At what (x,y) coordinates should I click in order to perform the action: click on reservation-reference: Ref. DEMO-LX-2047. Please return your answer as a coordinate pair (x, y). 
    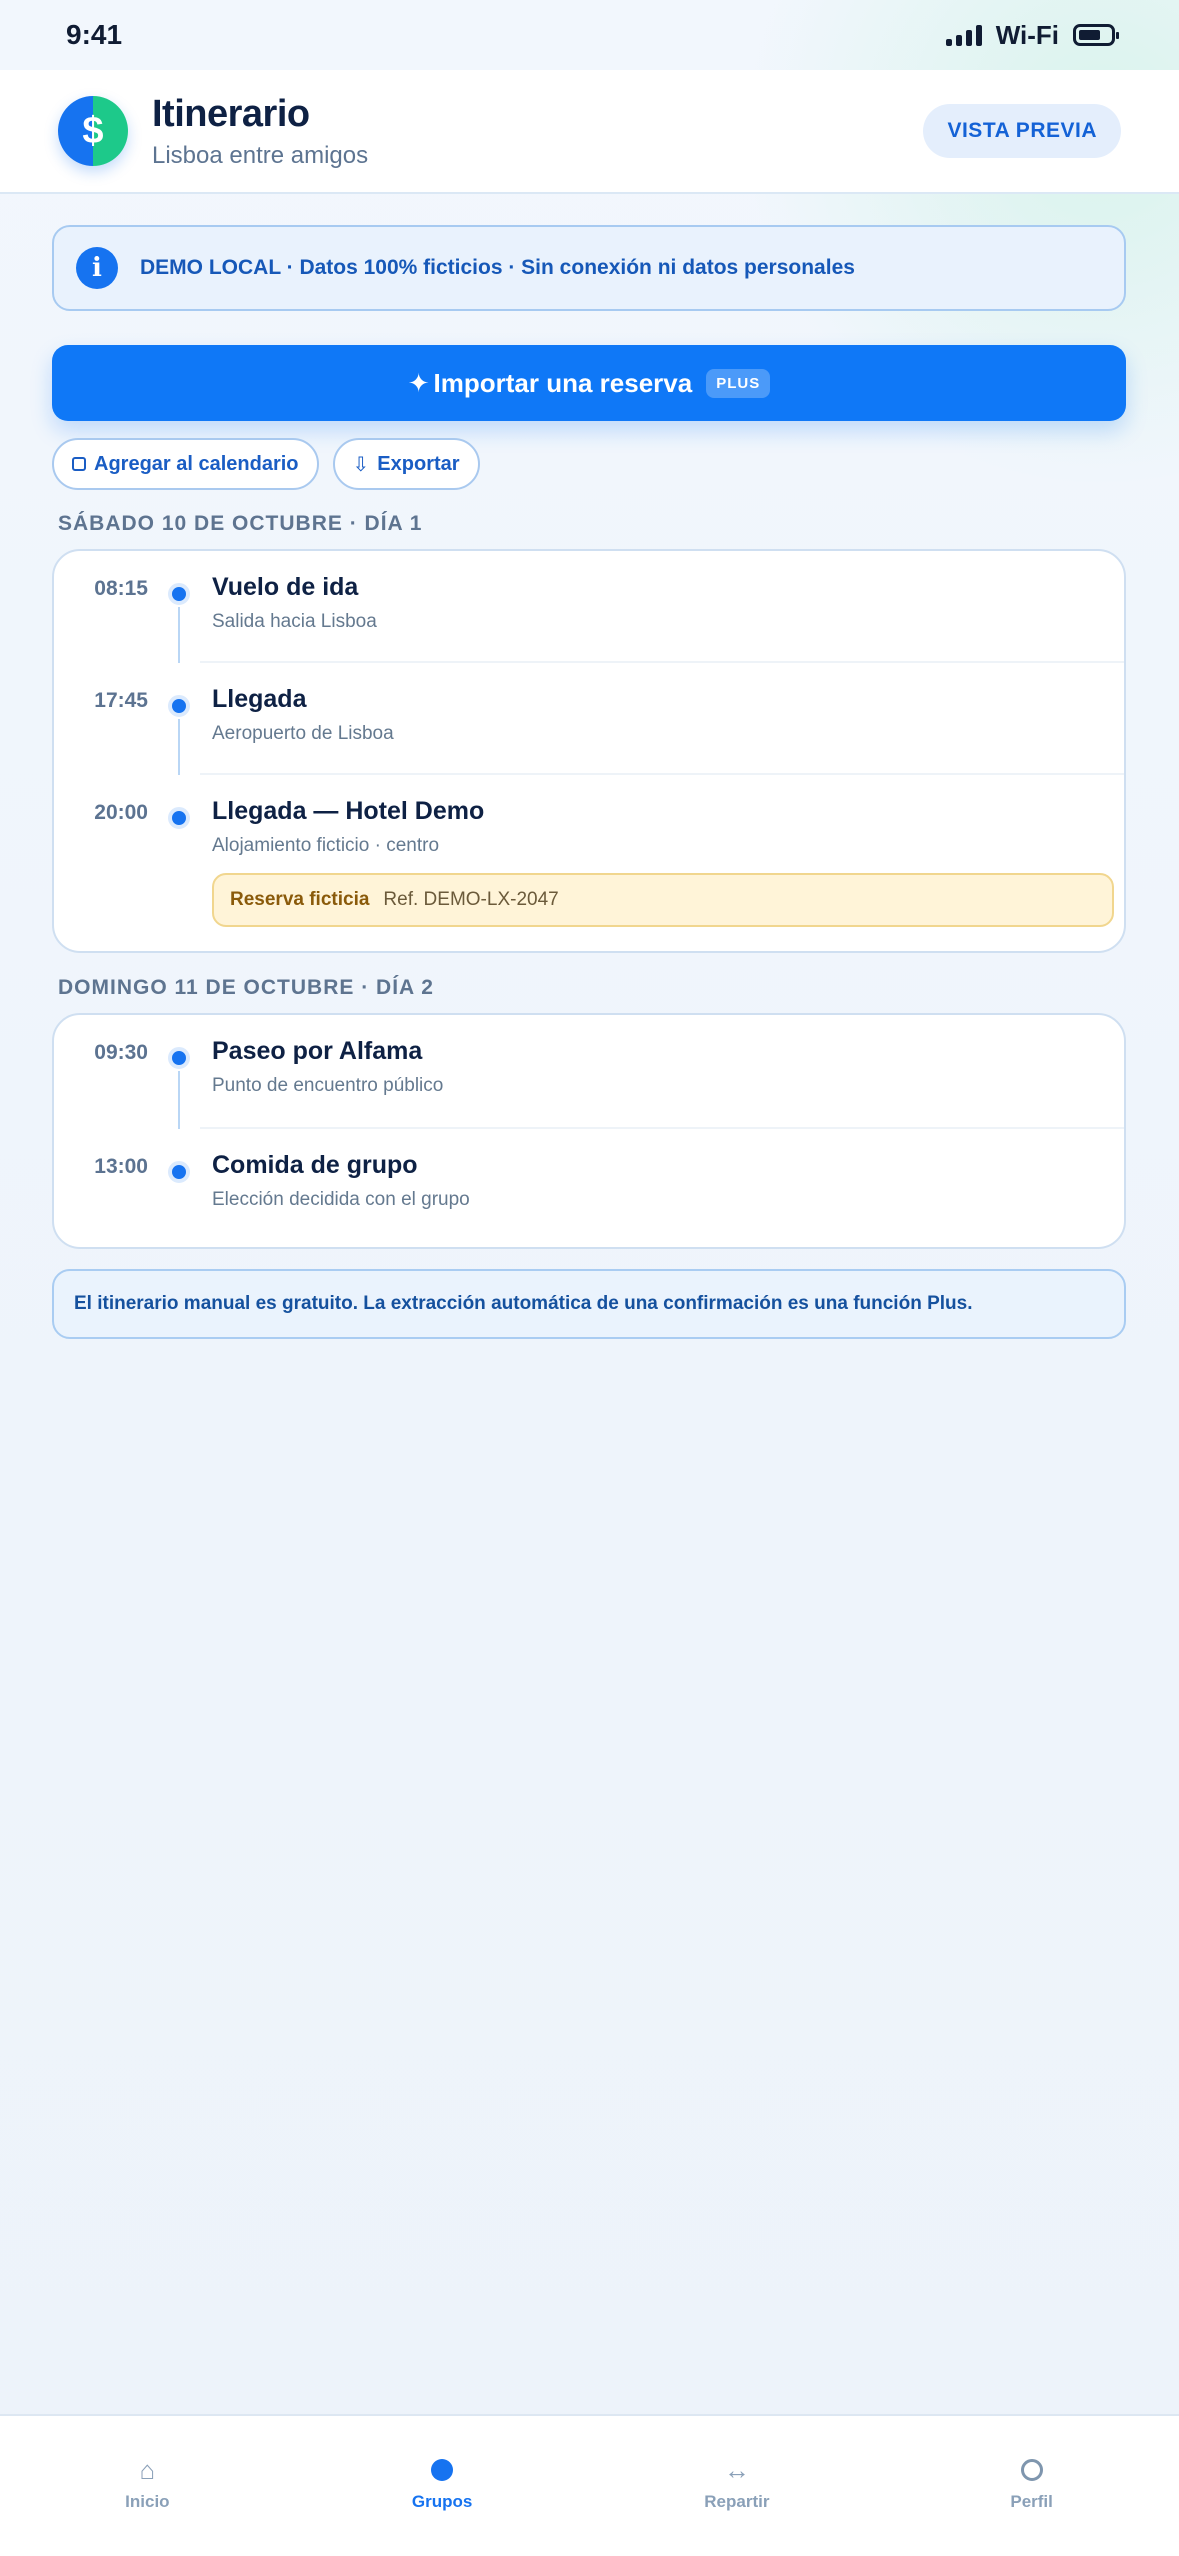
    Looking at the image, I should click on (471, 899).